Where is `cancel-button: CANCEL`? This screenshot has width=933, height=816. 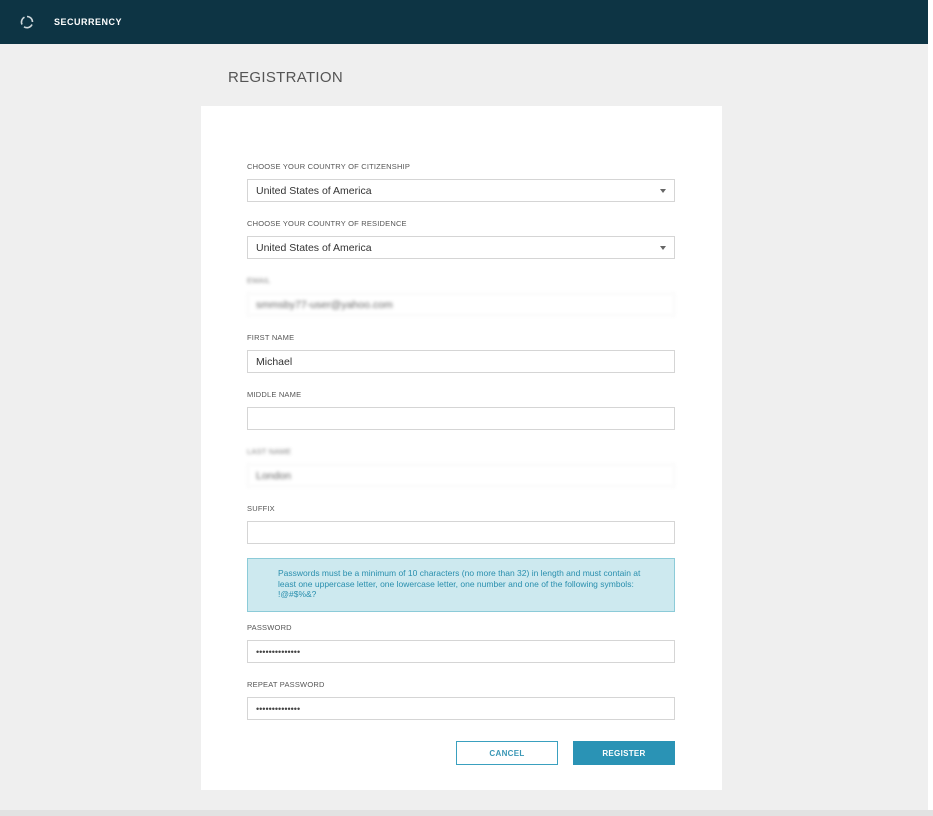
cancel-button: CANCEL is located at coordinates (507, 753).